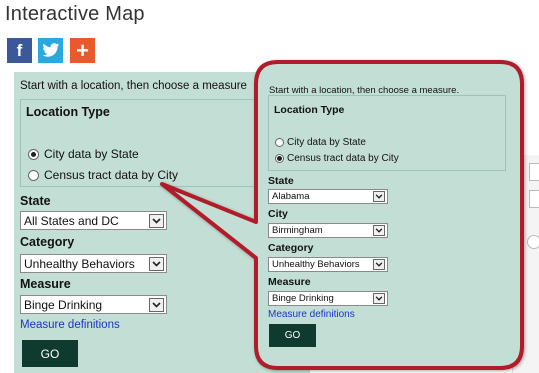  I want to click on zoom-radio-census-label: Census tract data by City, so click(343, 158).